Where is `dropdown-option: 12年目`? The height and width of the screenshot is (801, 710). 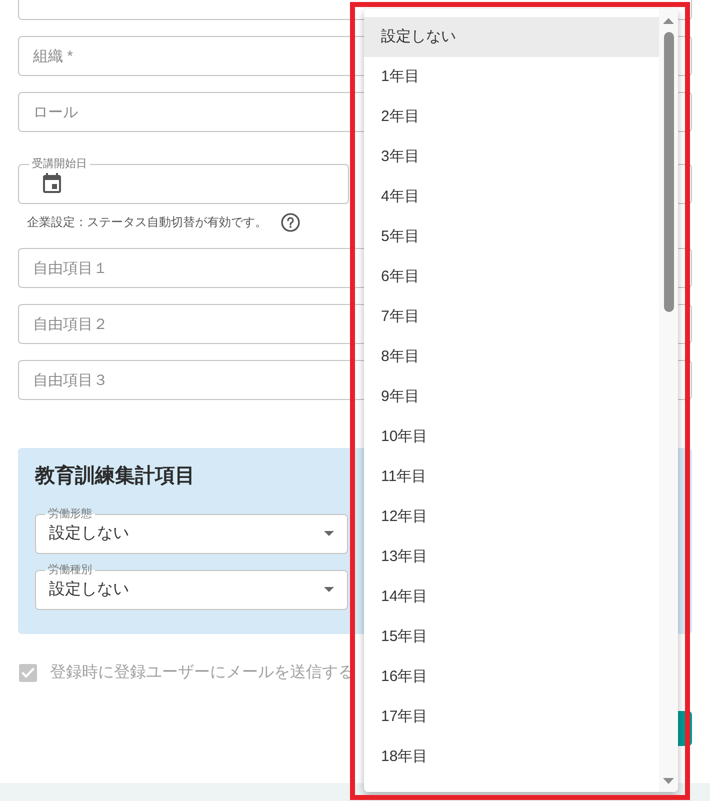
dropdown-option: 12年目 is located at coordinates (511, 517).